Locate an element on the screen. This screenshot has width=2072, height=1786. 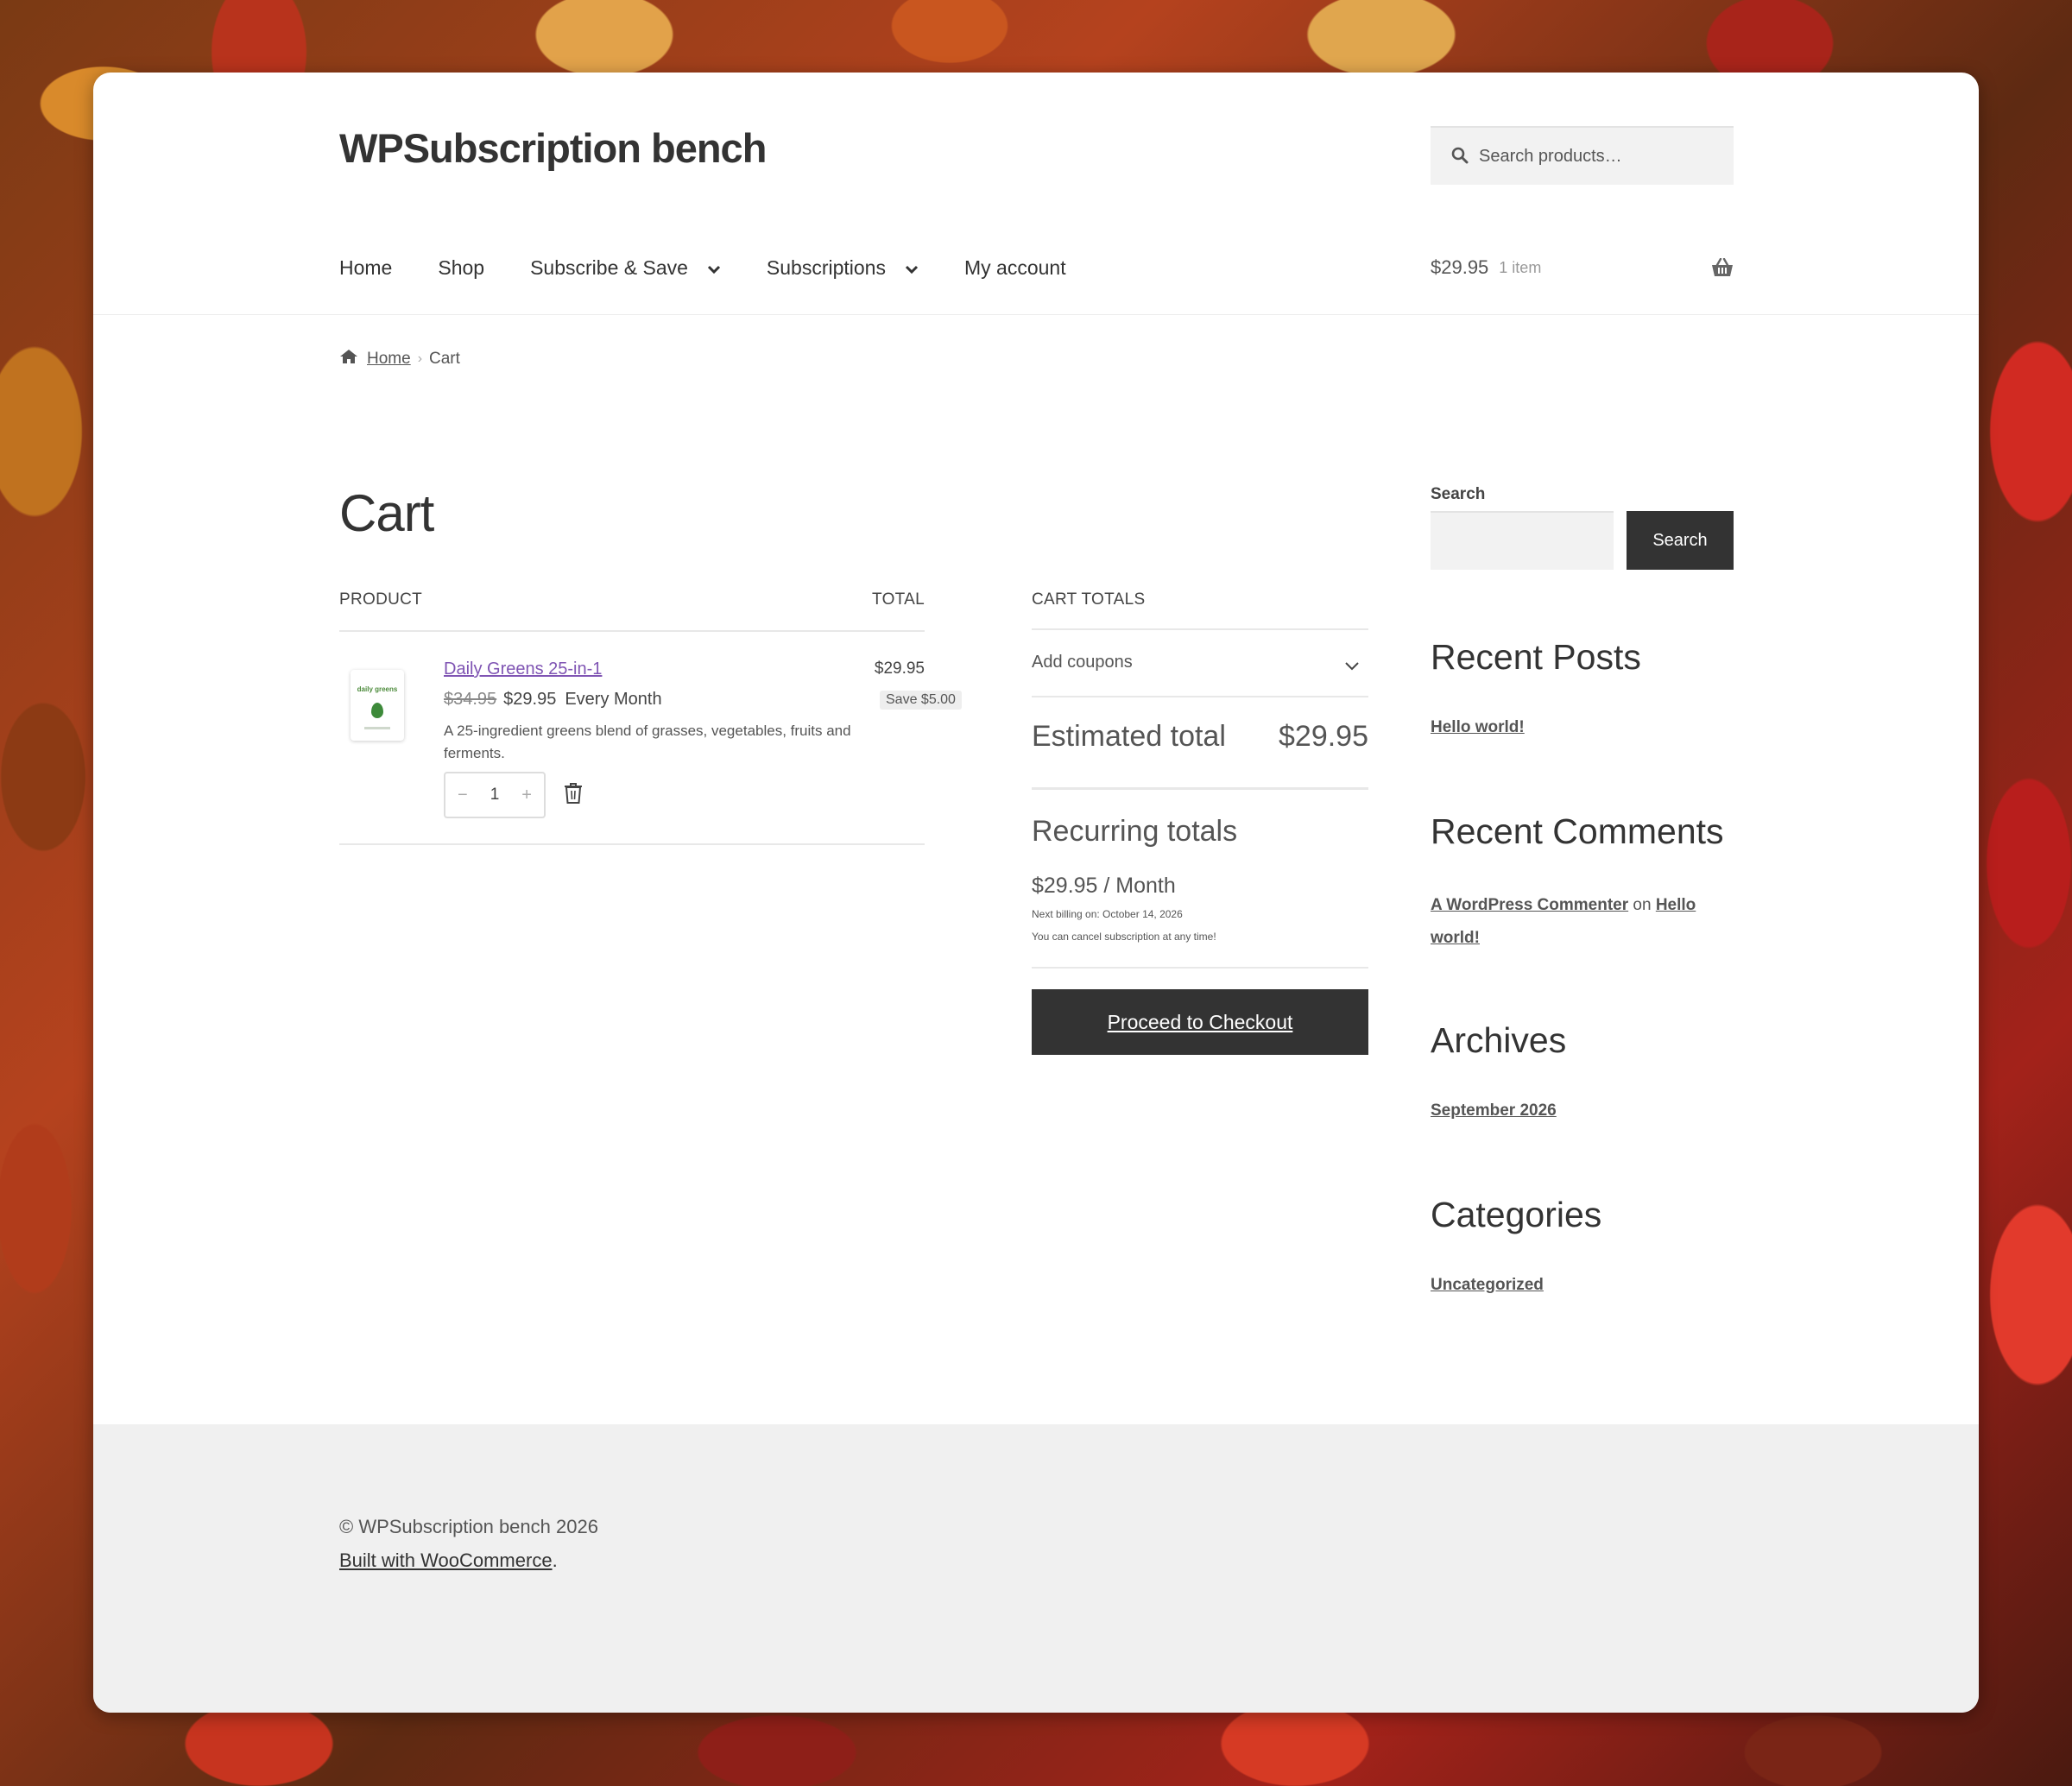
nav-label: My account is located at coordinates (1014, 267).